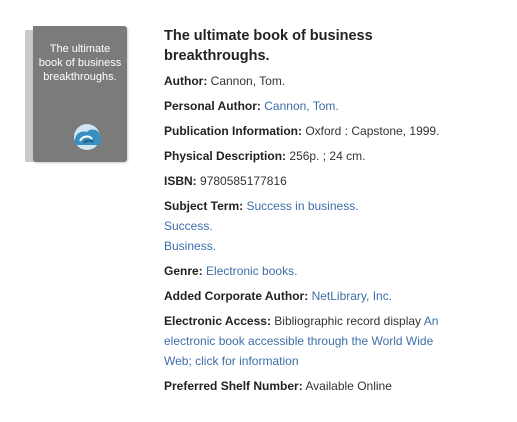 The image size is (517, 422). I want to click on subject-term-link: Success in business., so click(302, 206).